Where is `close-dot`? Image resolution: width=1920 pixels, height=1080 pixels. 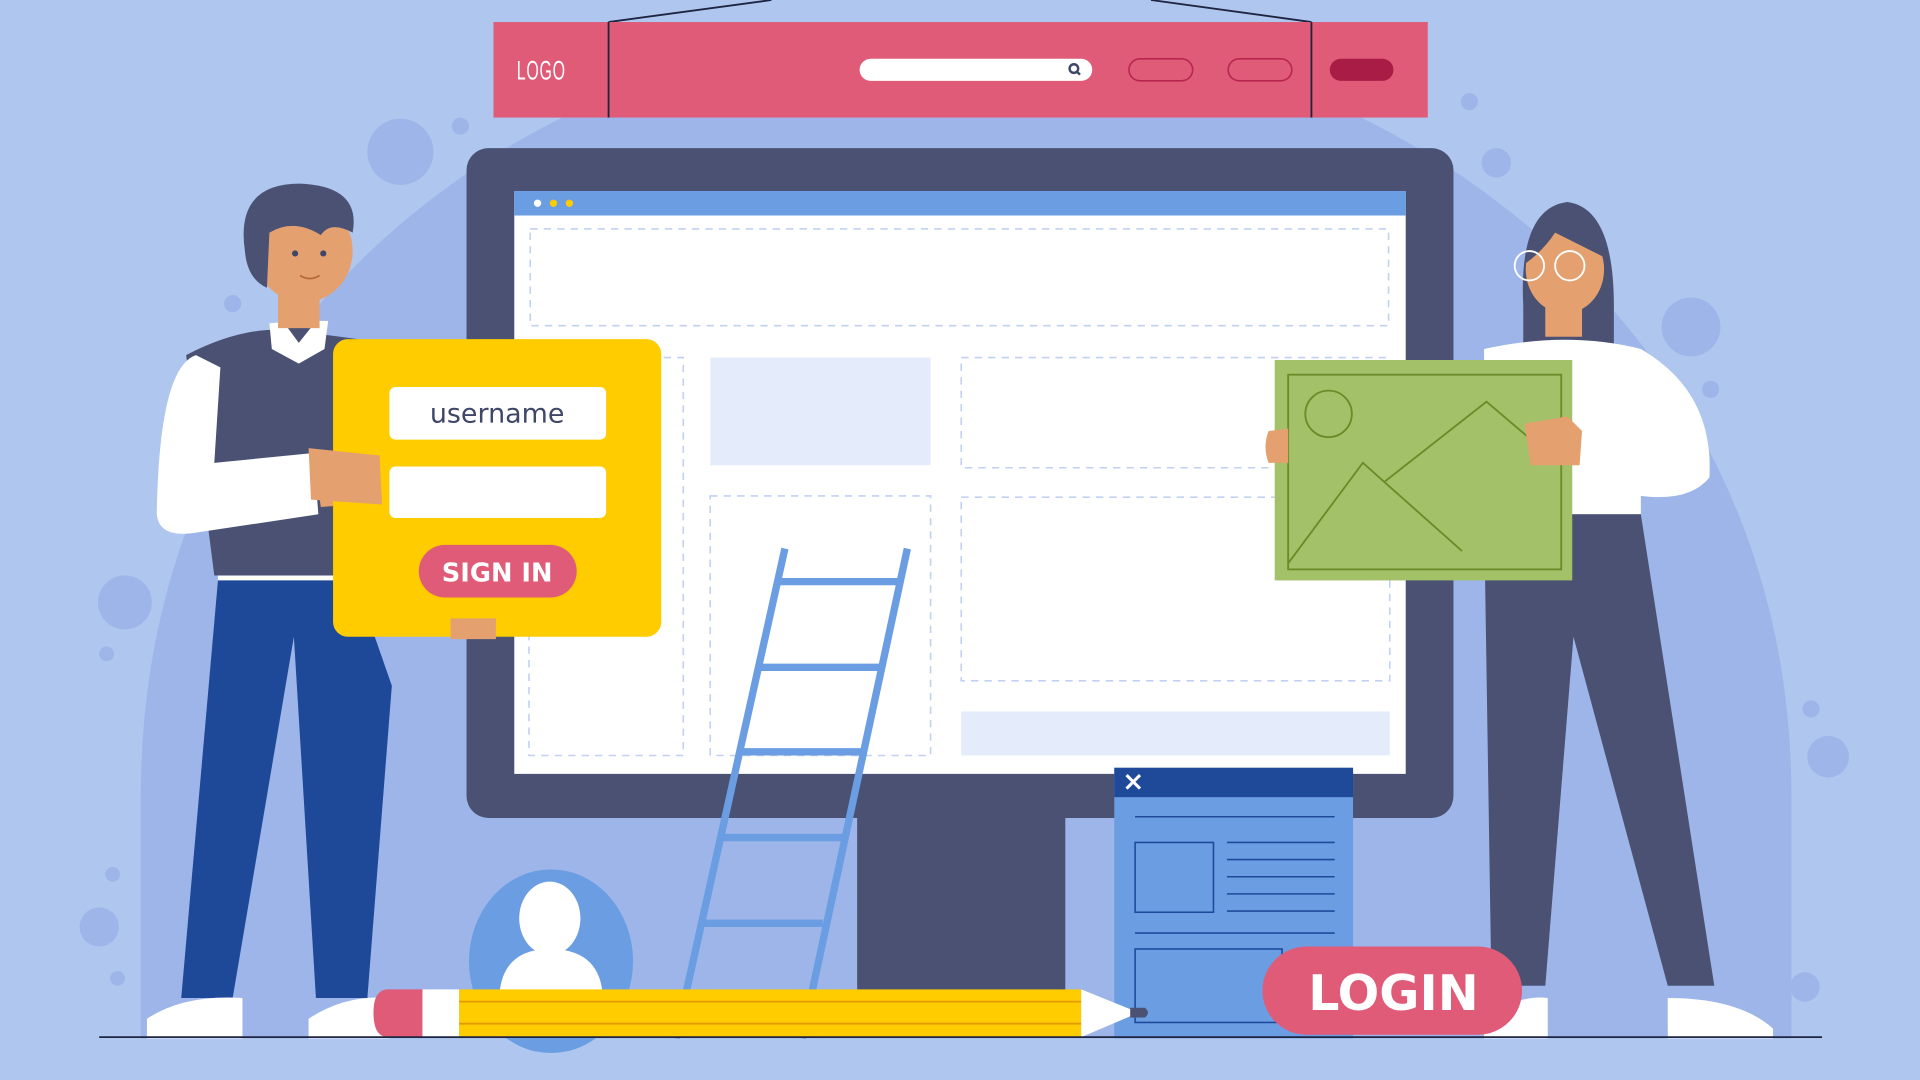
close-dot is located at coordinates (537, 203).